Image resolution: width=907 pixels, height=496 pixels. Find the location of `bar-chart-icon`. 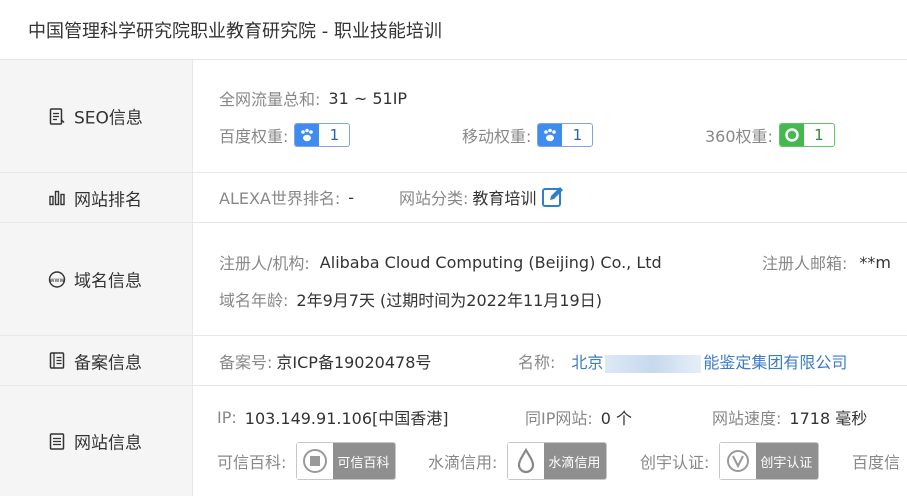

bar-chart-icon is located at coordinates (57, 198).